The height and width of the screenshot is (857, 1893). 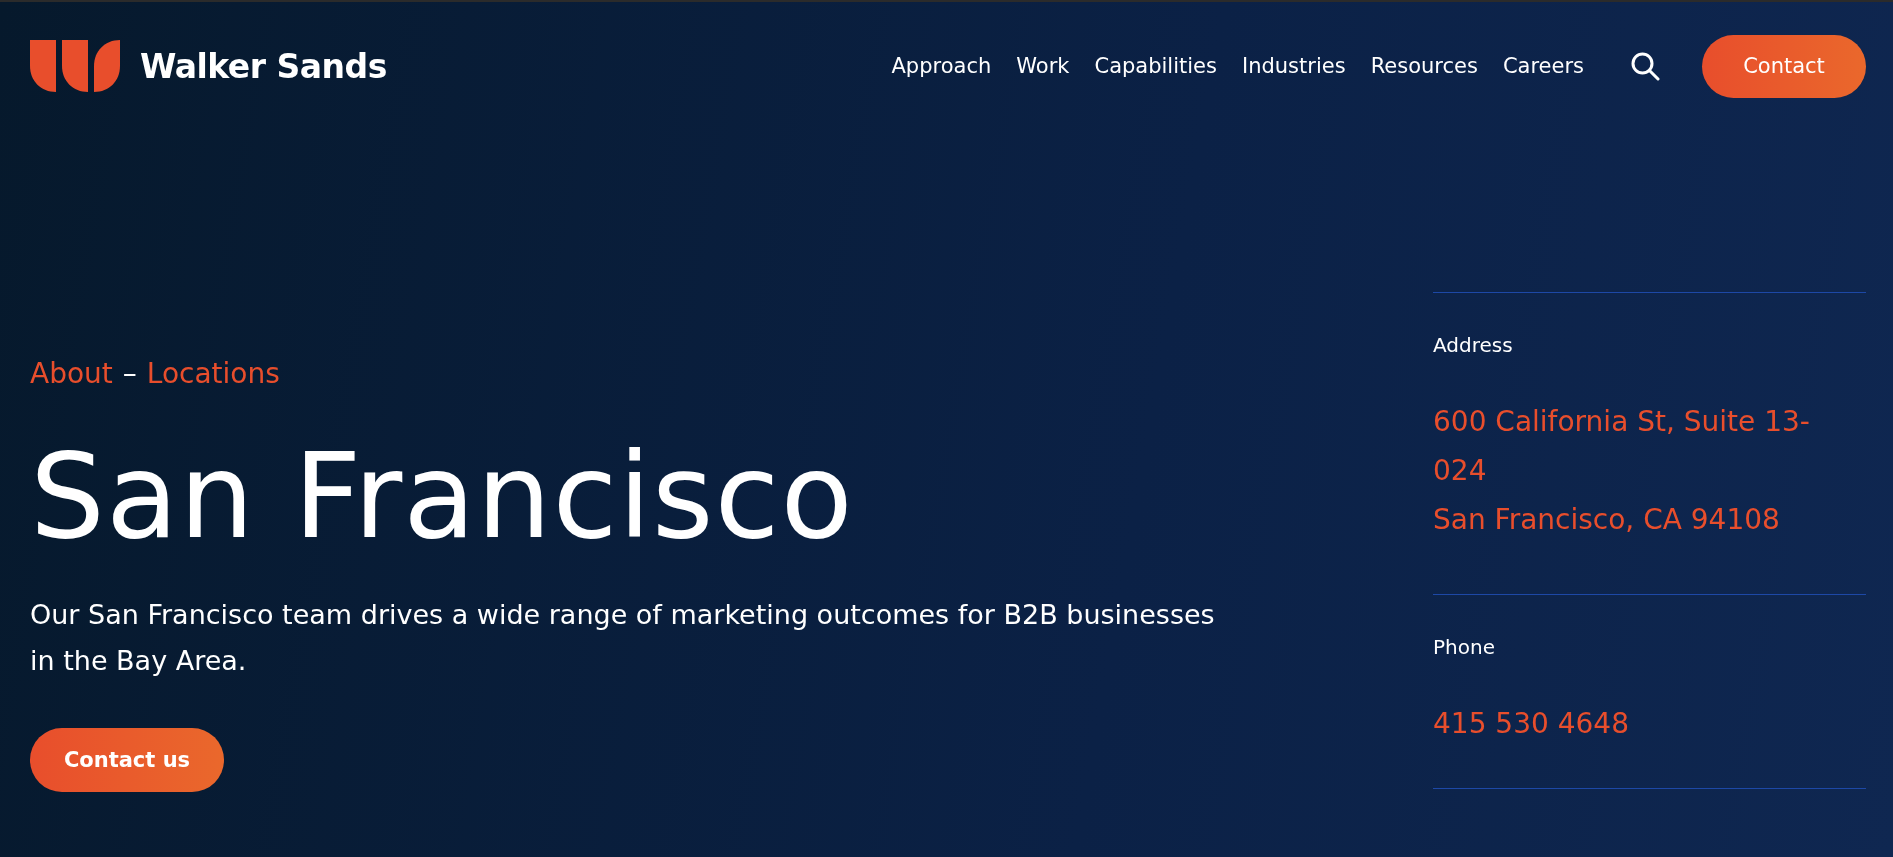 What do you see at coordinates (1649, 723) in the screenshot?
I see `detail-value: 415 530 4648` at bounding box center [1649, 723].